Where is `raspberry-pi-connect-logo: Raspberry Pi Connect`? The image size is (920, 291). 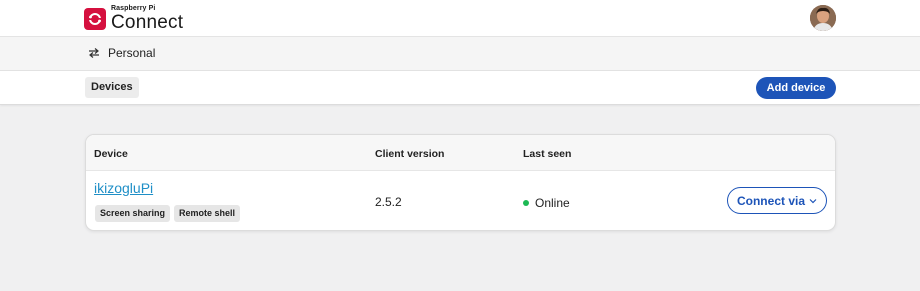 raspberry-pi-connect-logo: Raspberry Pi Connect is located at coordinates (133, 18).